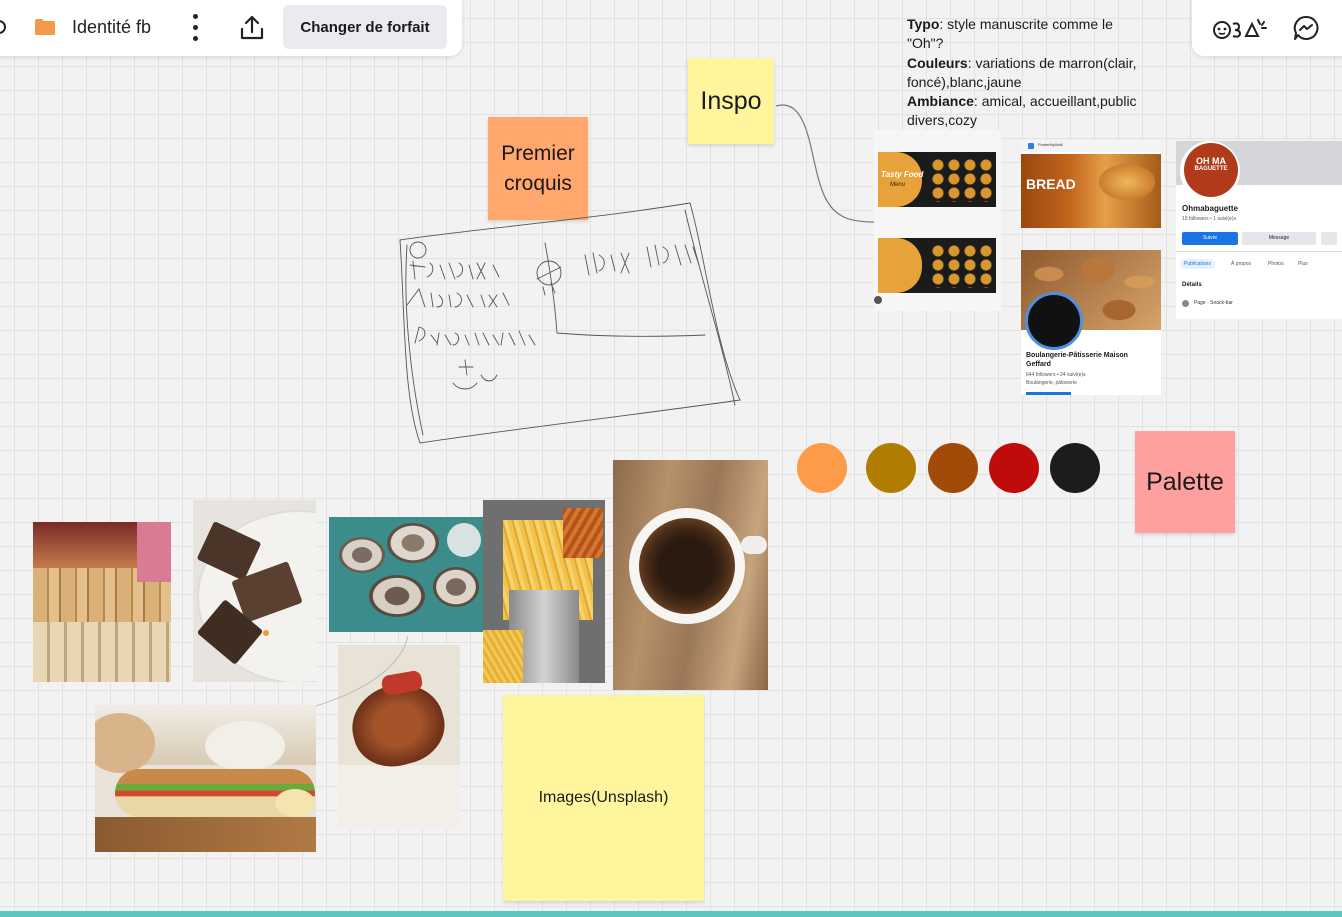  I want to click on colors-label: Couleurs, so click(937, 62).